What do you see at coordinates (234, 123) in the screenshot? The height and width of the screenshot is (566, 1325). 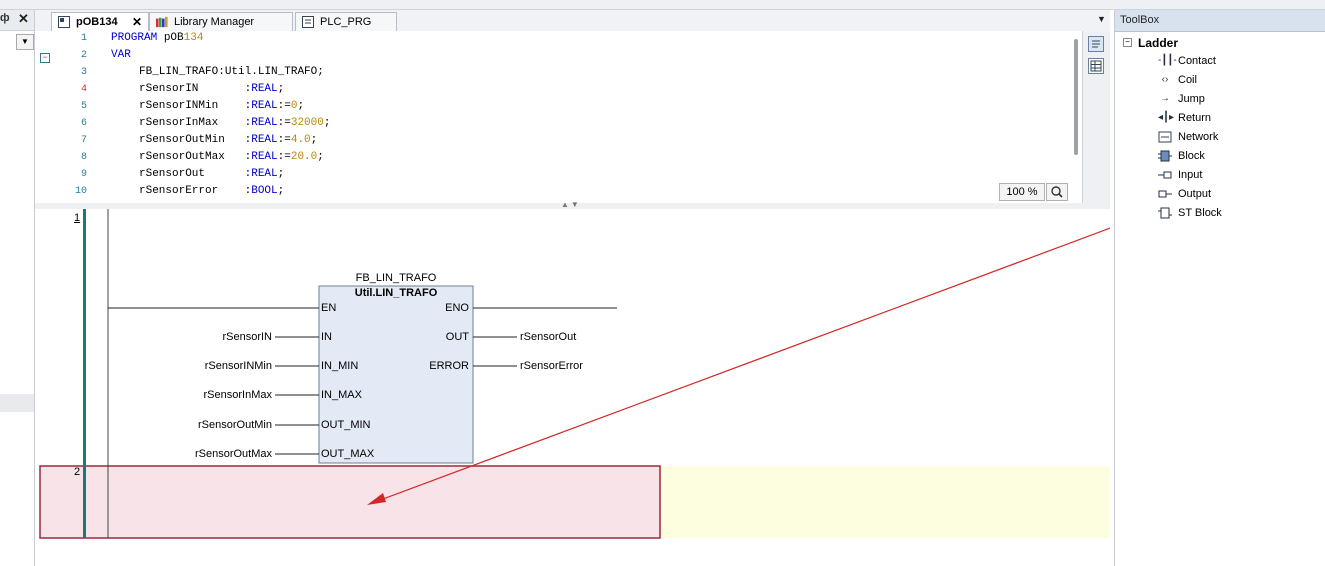 I see `code-line: rSensorInMax :REAL:=32000;` at bounding box center [234, 123].